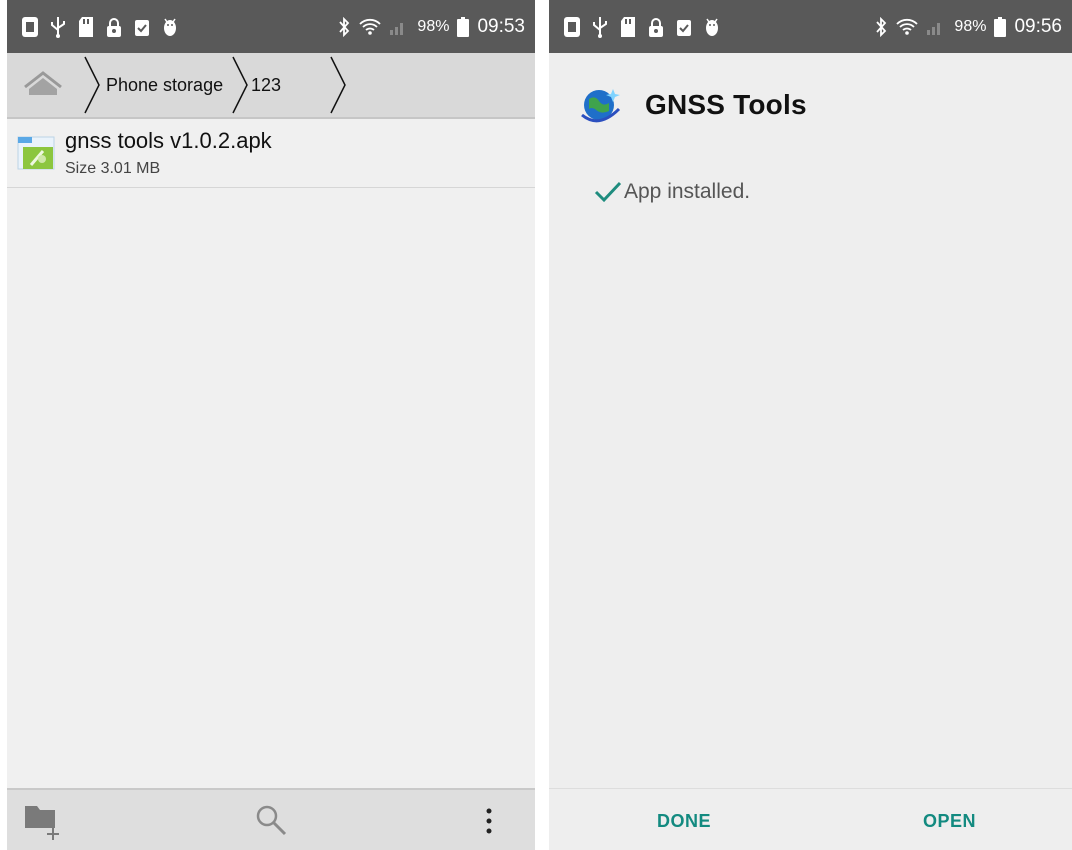 This screenshot has width=1072, height=850. I want to click on check-icon, so click(608, 192).